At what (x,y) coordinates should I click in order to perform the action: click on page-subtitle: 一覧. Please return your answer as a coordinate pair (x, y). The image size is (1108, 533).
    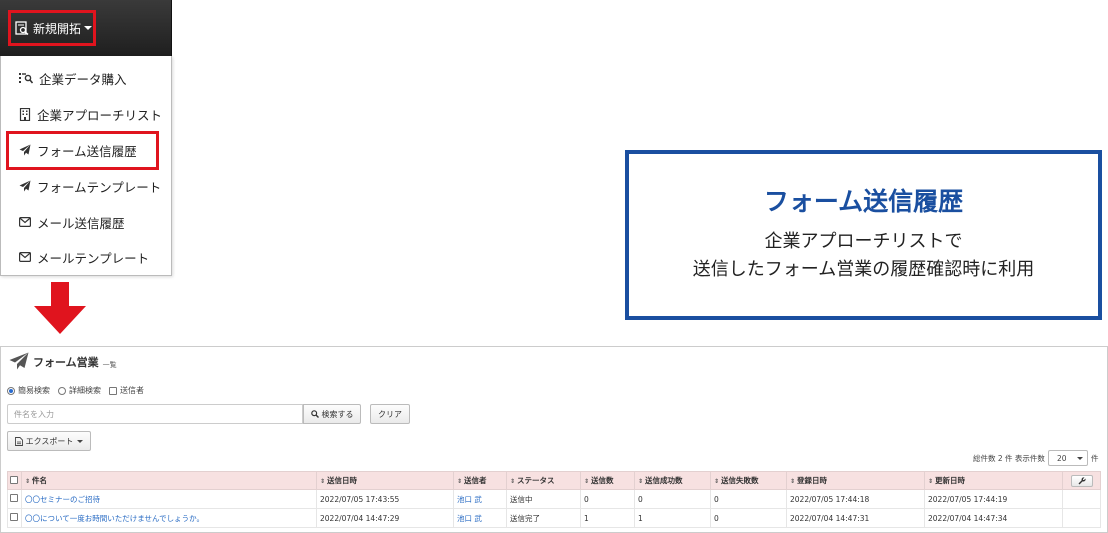
    Looking at the image, I should click on (109, 365).